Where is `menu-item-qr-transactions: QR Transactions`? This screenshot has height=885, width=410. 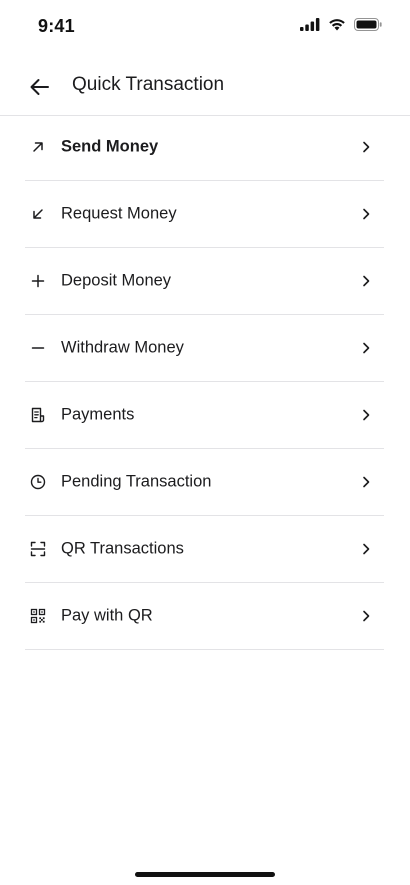
menu-item-qr-transactions: QR Transactions is located at coordinates (204, 549).